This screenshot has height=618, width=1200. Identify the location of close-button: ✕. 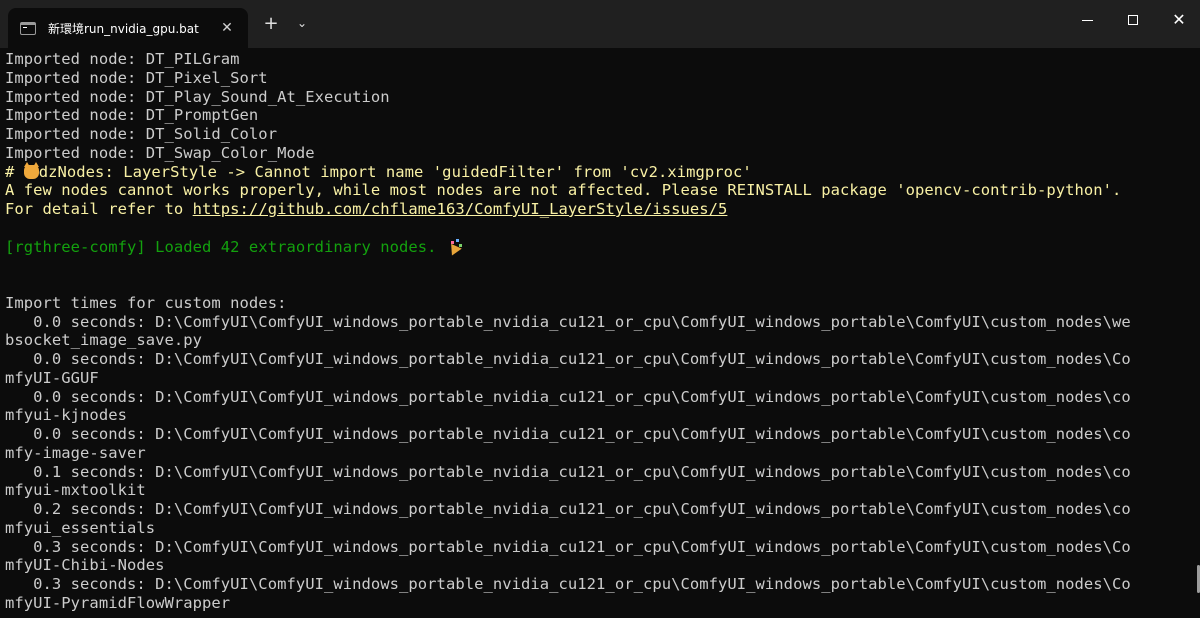
(1178, 20).